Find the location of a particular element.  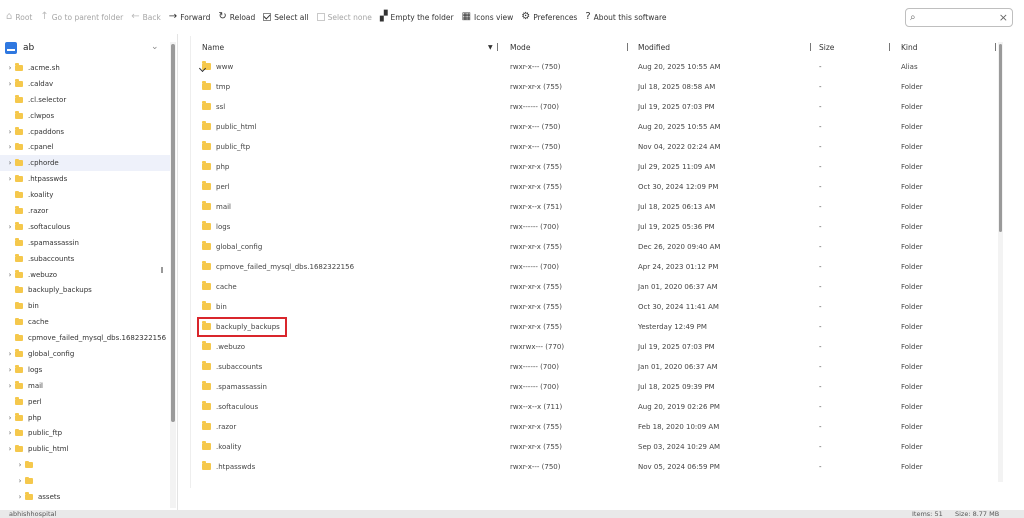

column-modified: Modified is located at coordinates (654, 47).